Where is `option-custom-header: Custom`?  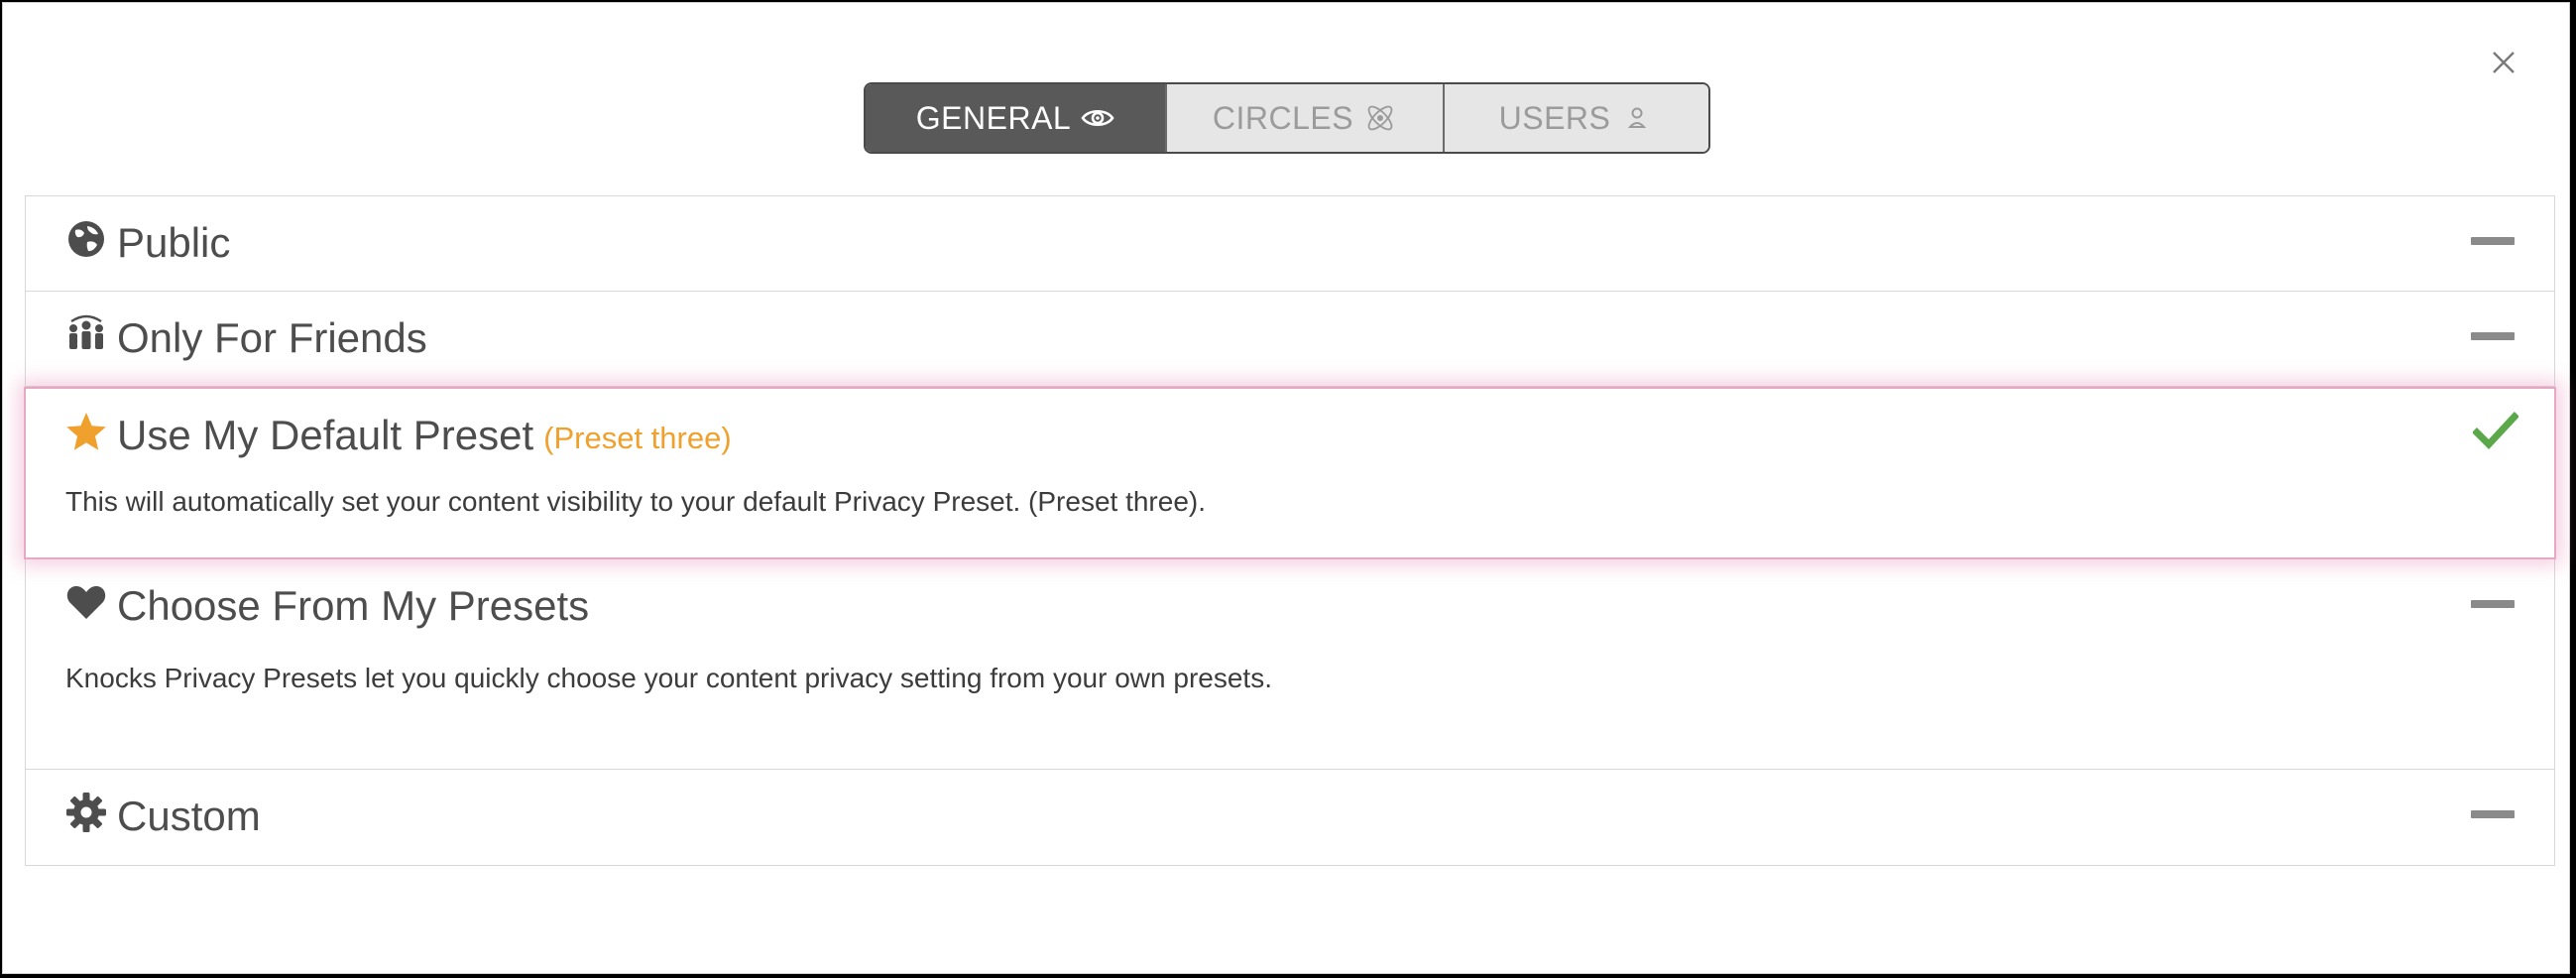
option-custom-header: Custom is located at coordinates (1290, 816).